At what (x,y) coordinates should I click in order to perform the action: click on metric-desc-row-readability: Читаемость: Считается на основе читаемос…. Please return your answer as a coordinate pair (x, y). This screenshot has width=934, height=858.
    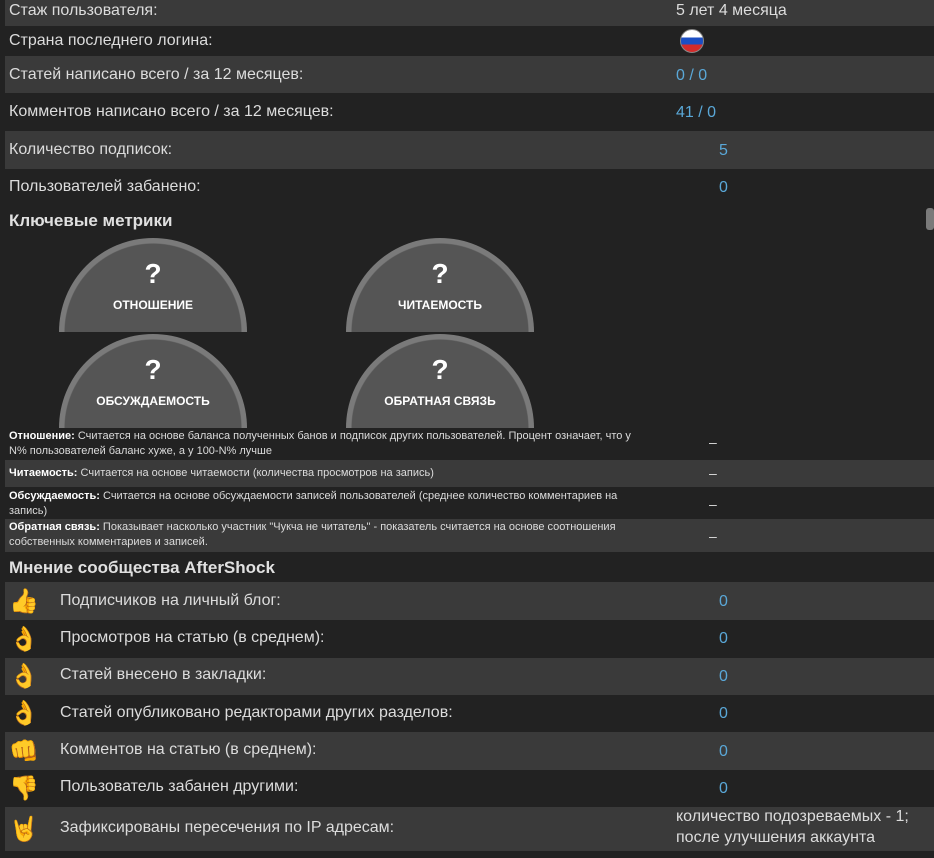
    Looking at the image, I should click on (469, 473).